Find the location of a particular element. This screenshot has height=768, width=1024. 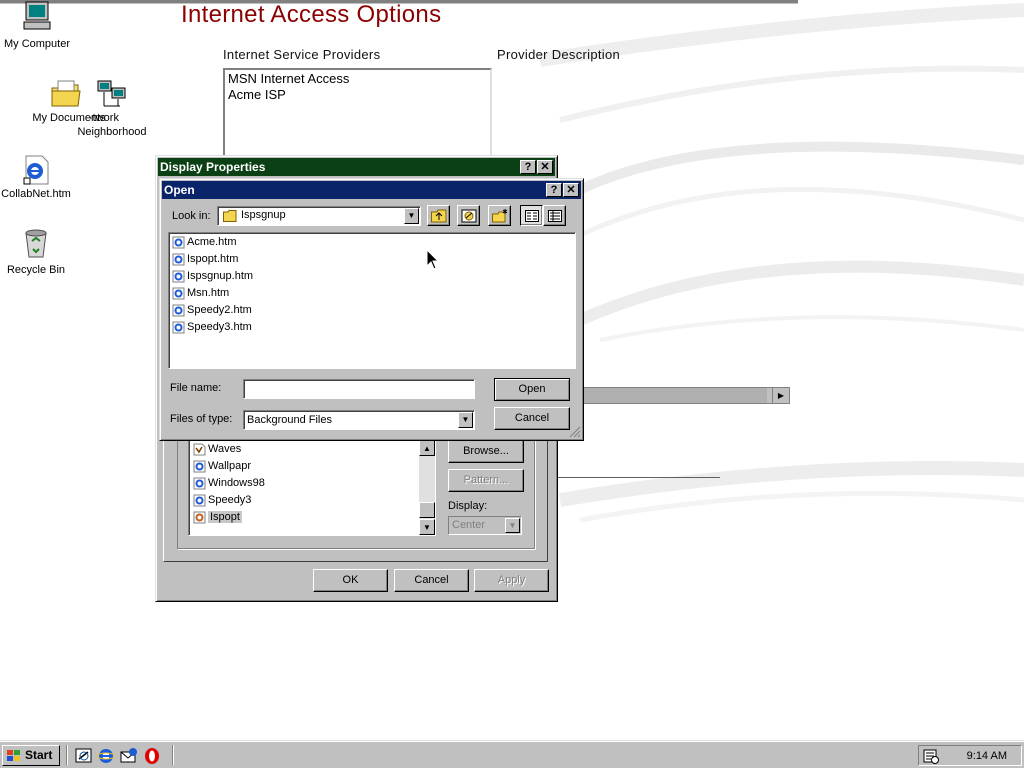

page-title: Internet Access Options is located at coordinates (311, 14).